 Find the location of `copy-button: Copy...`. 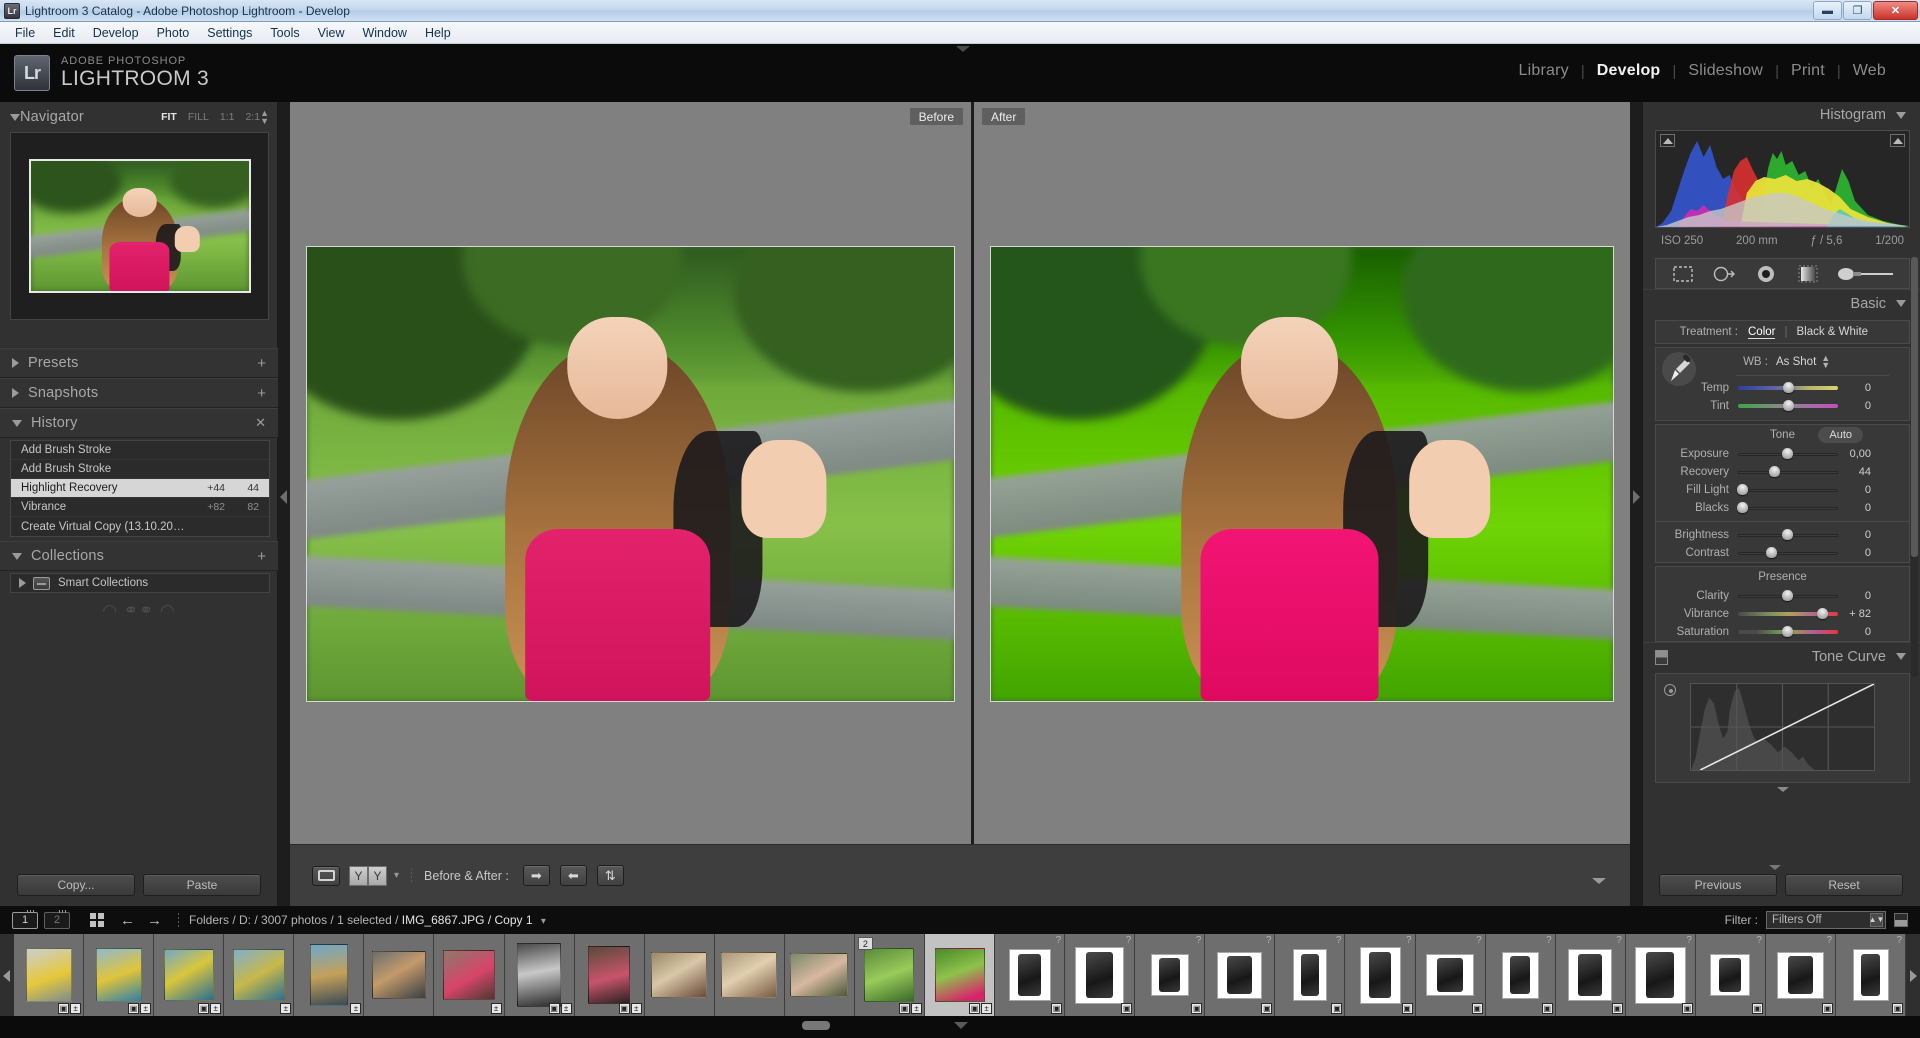

copy-button: Copy... is located at coordinates (76, 885).